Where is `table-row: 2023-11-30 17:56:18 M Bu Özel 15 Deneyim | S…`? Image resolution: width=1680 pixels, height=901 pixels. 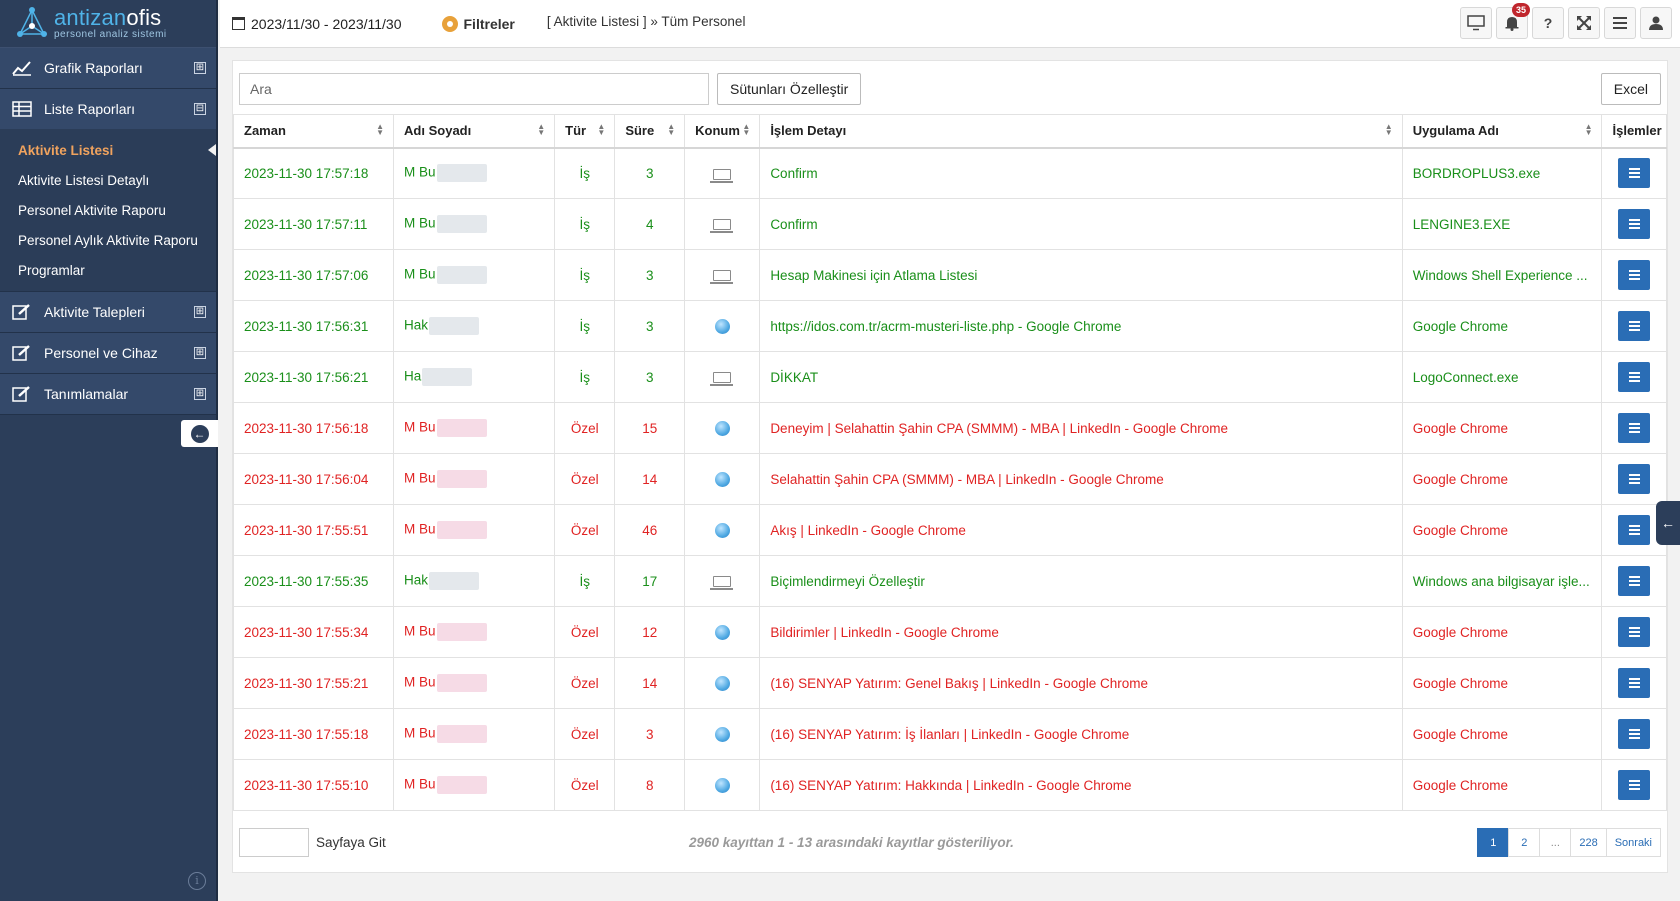 table-row: 2023-11-30 17:56:18 M Bu Özel 15 Deneyim | S… is located at coordinates (949, 428).